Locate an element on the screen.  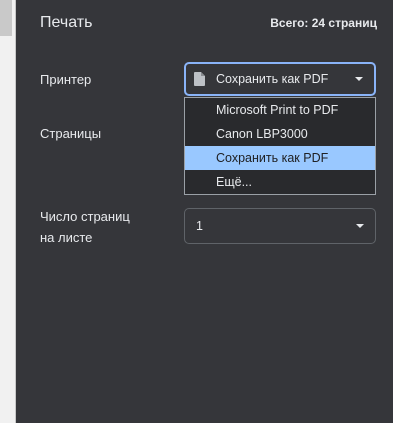
pages-label: Страницы is located at coordinates (71, 133).